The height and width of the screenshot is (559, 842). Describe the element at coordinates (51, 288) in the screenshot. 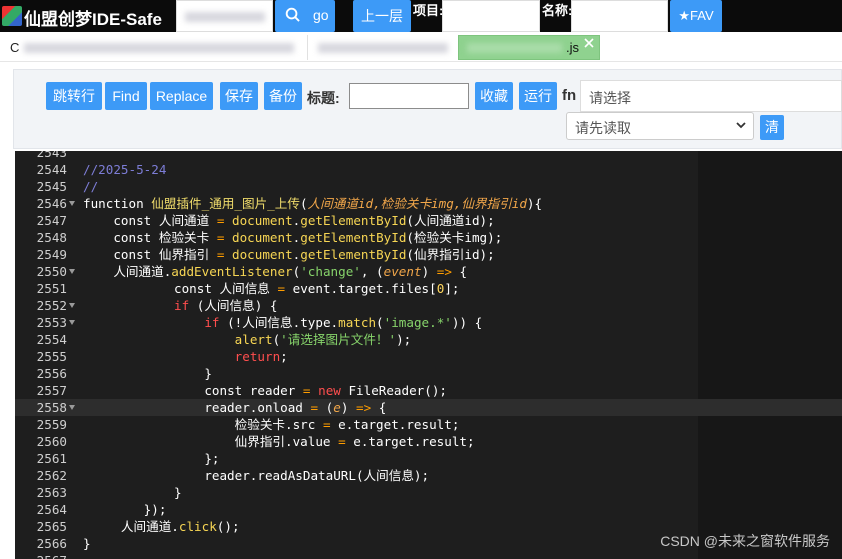

I see `line-number: 2551` at that location.